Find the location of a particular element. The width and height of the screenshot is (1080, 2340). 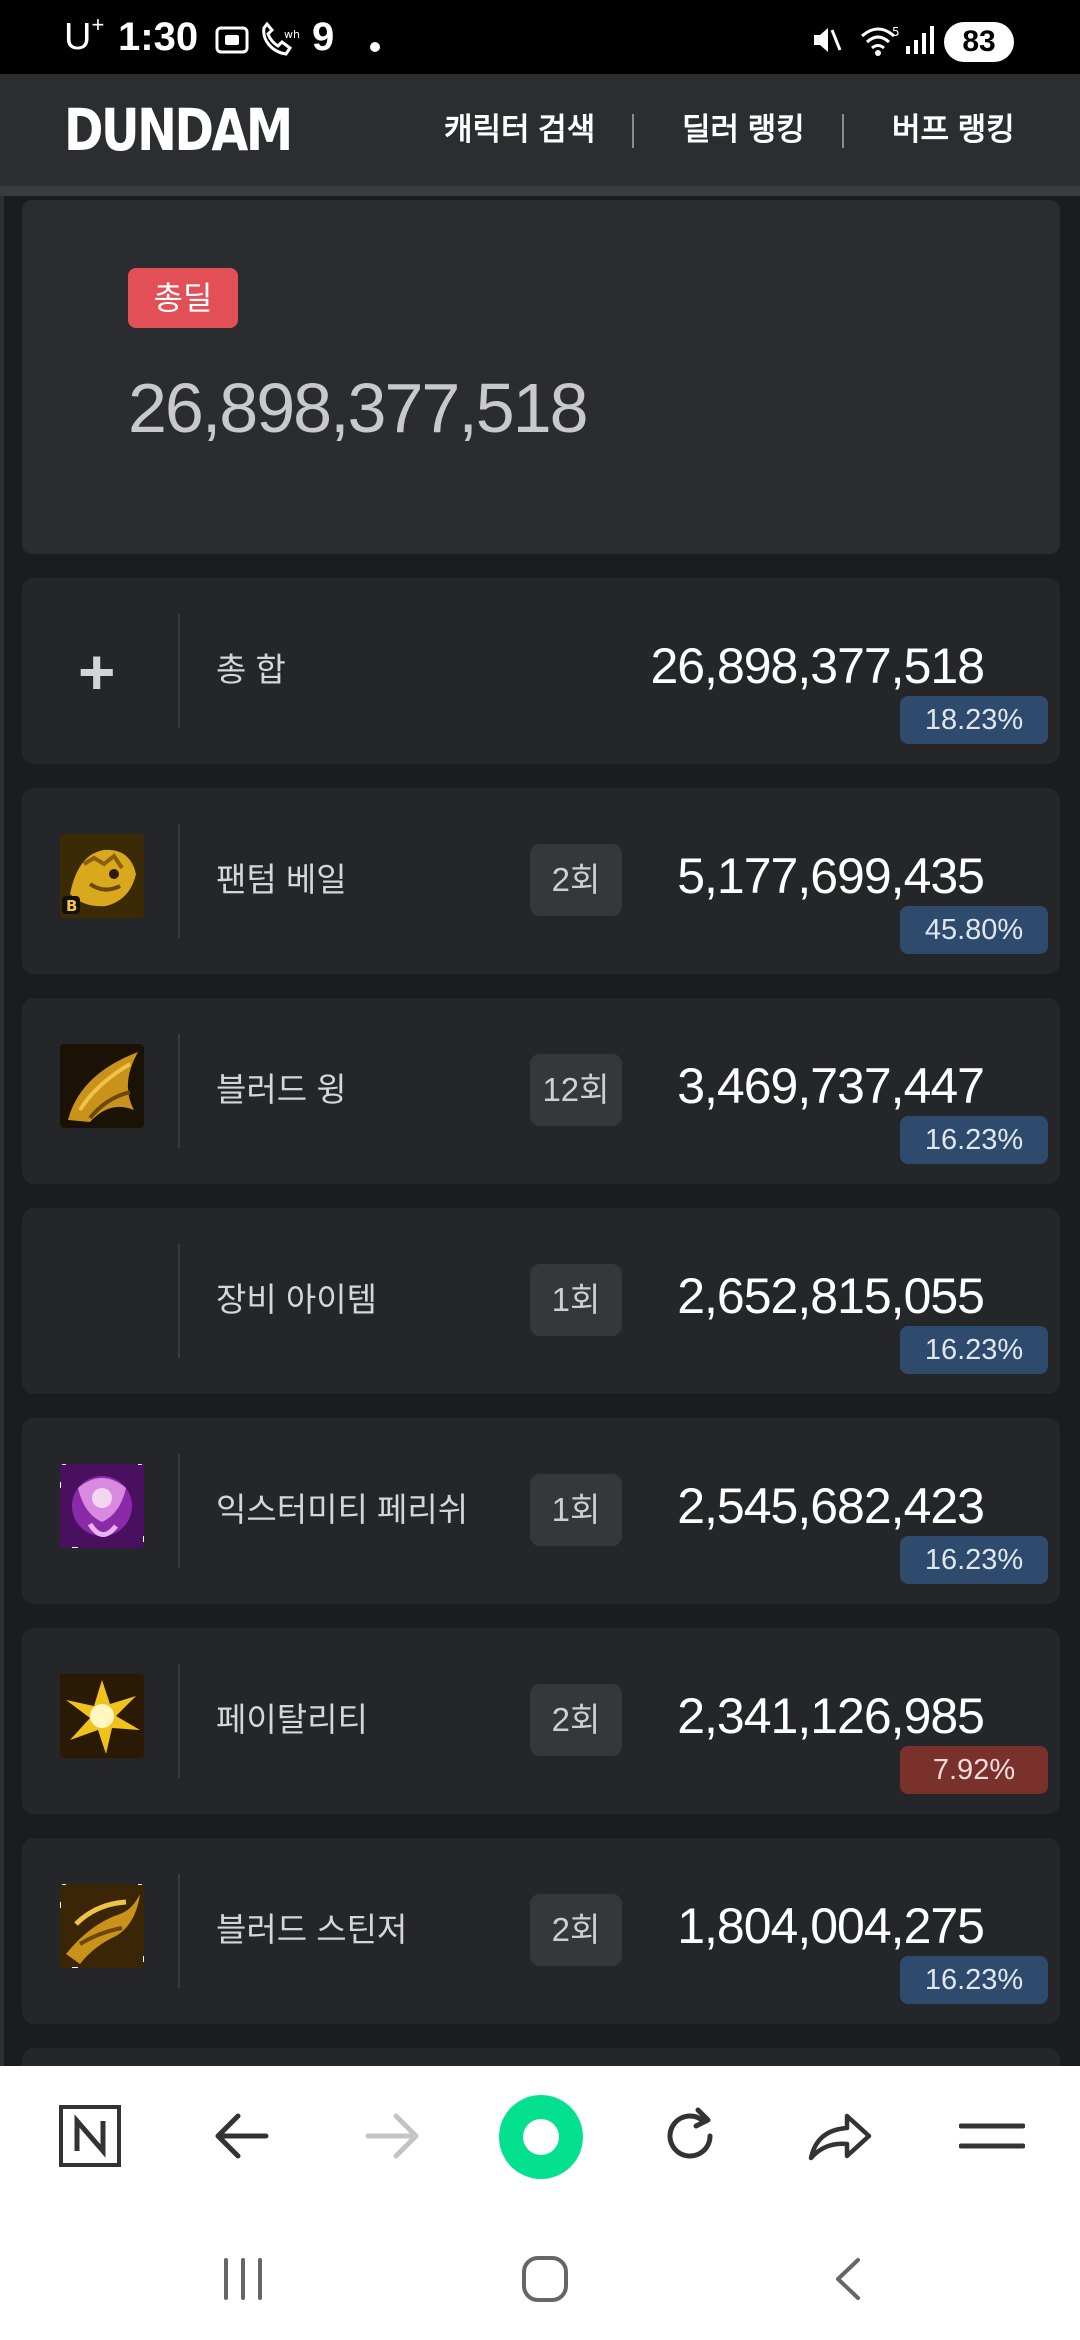

skill-percent-badge: 18.23% is located at coordinates (974, 720).